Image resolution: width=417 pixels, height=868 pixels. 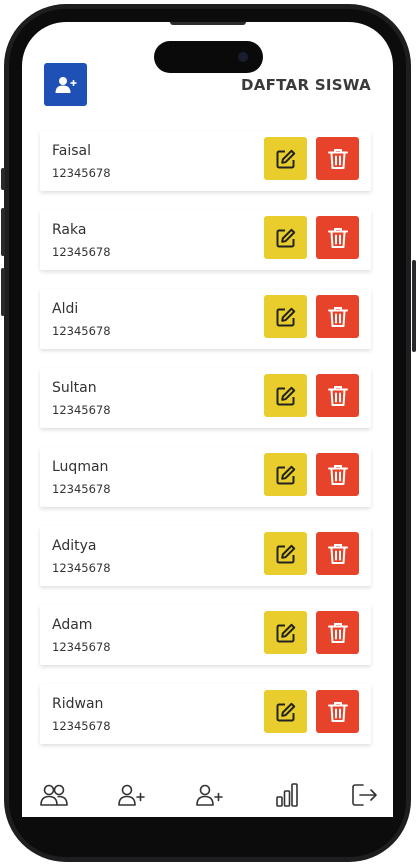 What do you see at coordinates (3, 292) in the screenshot?
I see `volume-down-button` at bounding box center [3, 292].